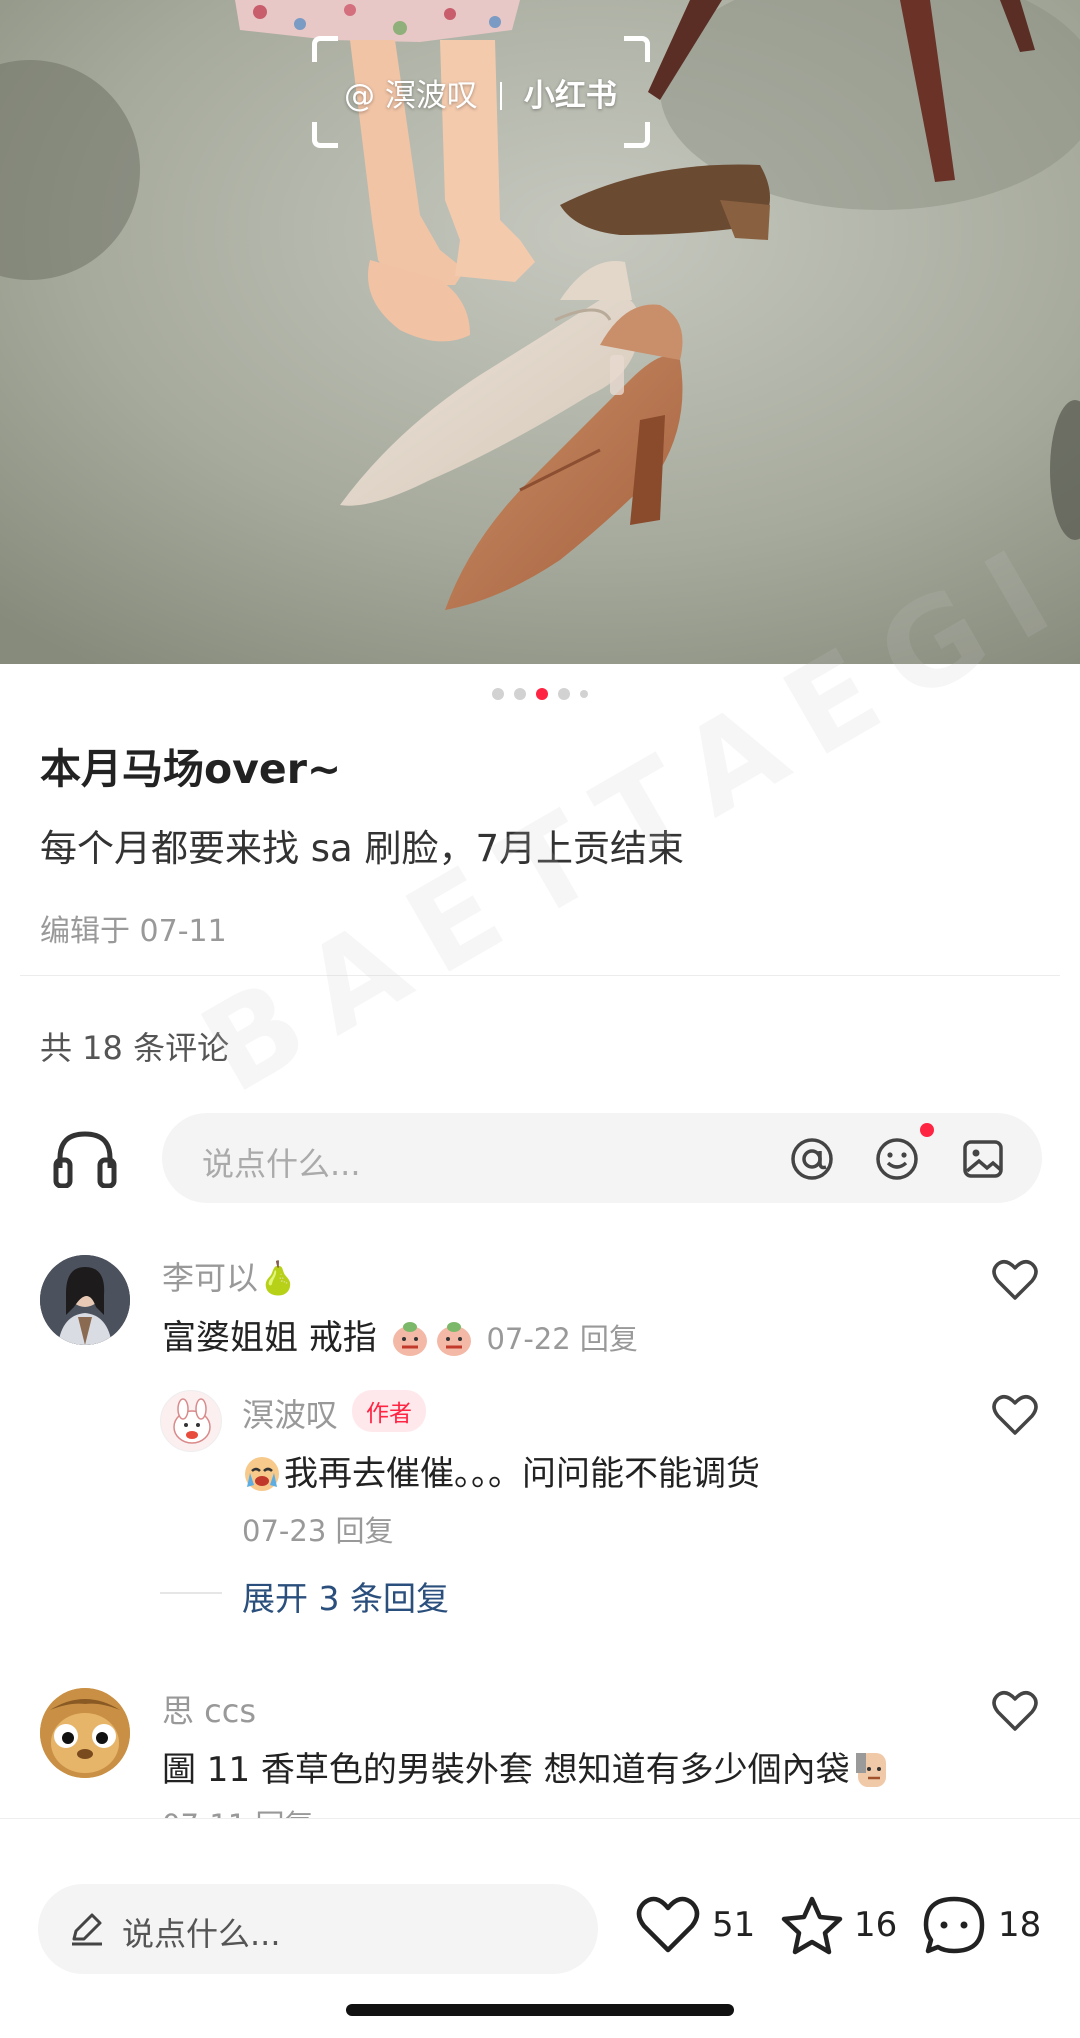  Describe the element at coordinates (812, 1159) in the screenshot. I see `mention-icon` at that location.